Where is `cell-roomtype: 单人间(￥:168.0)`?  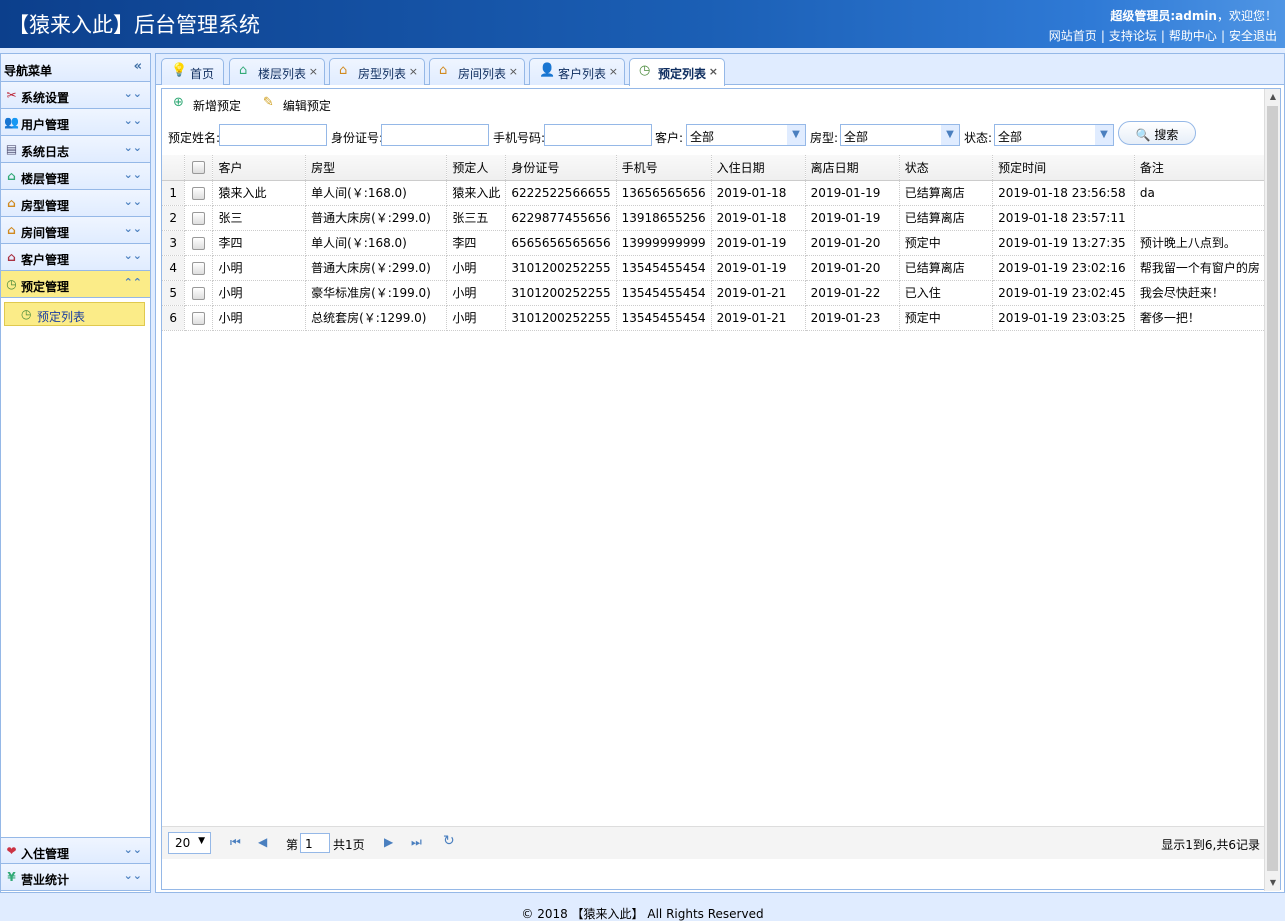
cell-roomtype: 单人间(￥:168.0) is located at coordinates (376, 243).